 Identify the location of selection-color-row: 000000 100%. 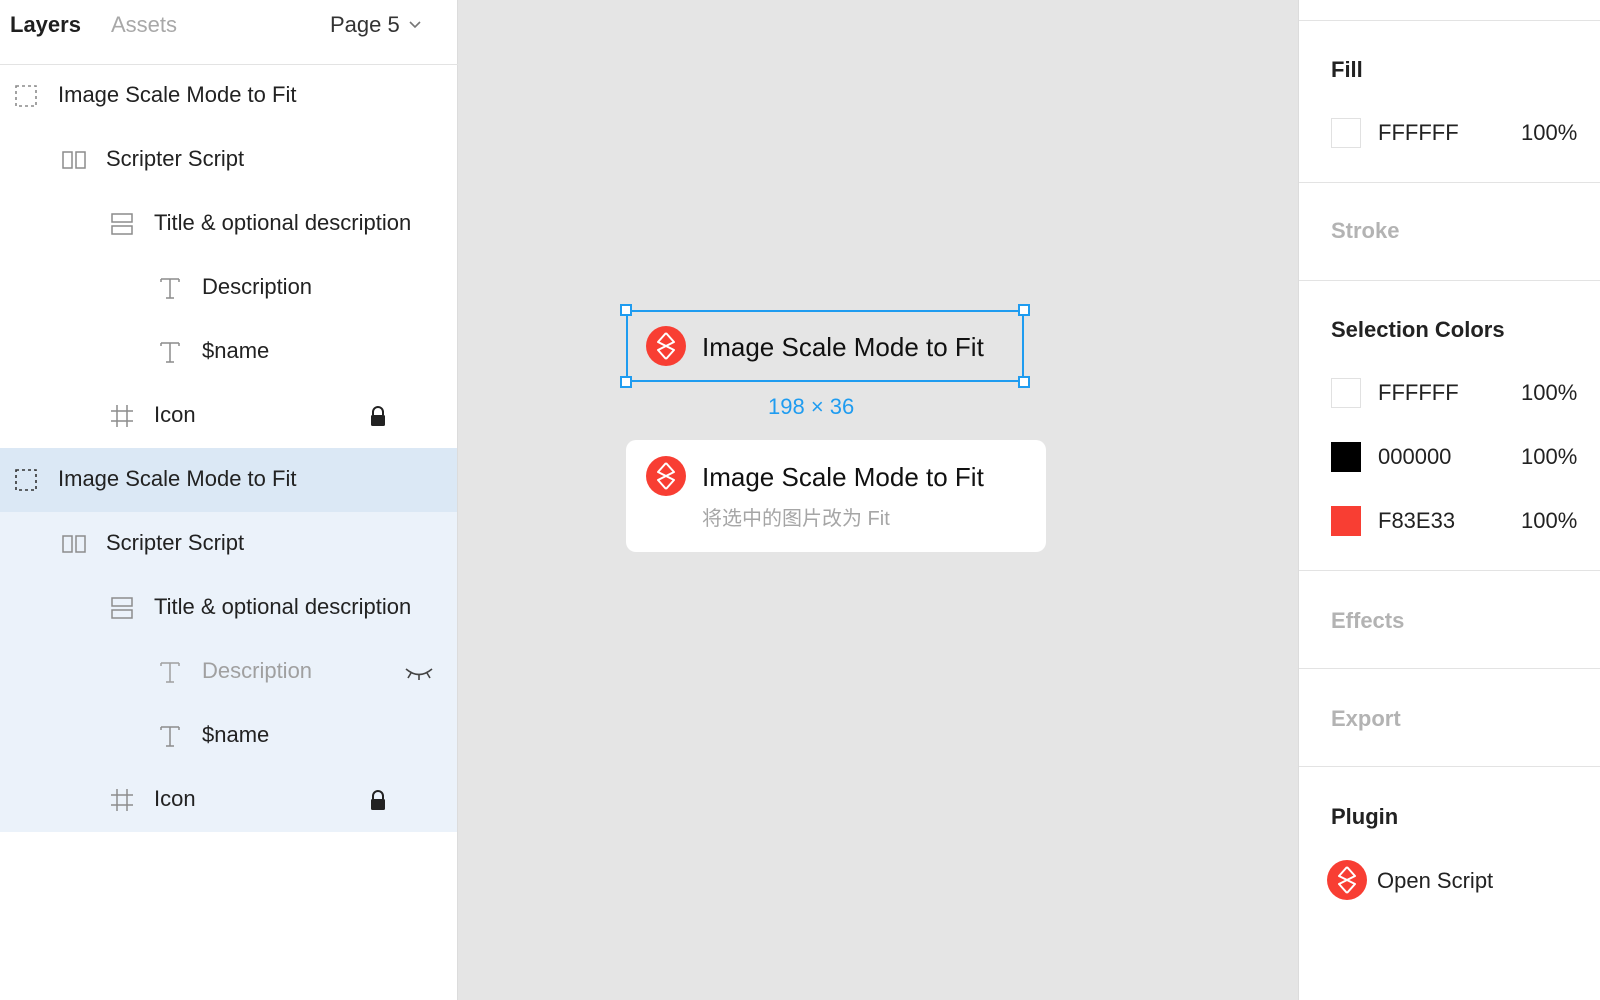
(1465, 459).